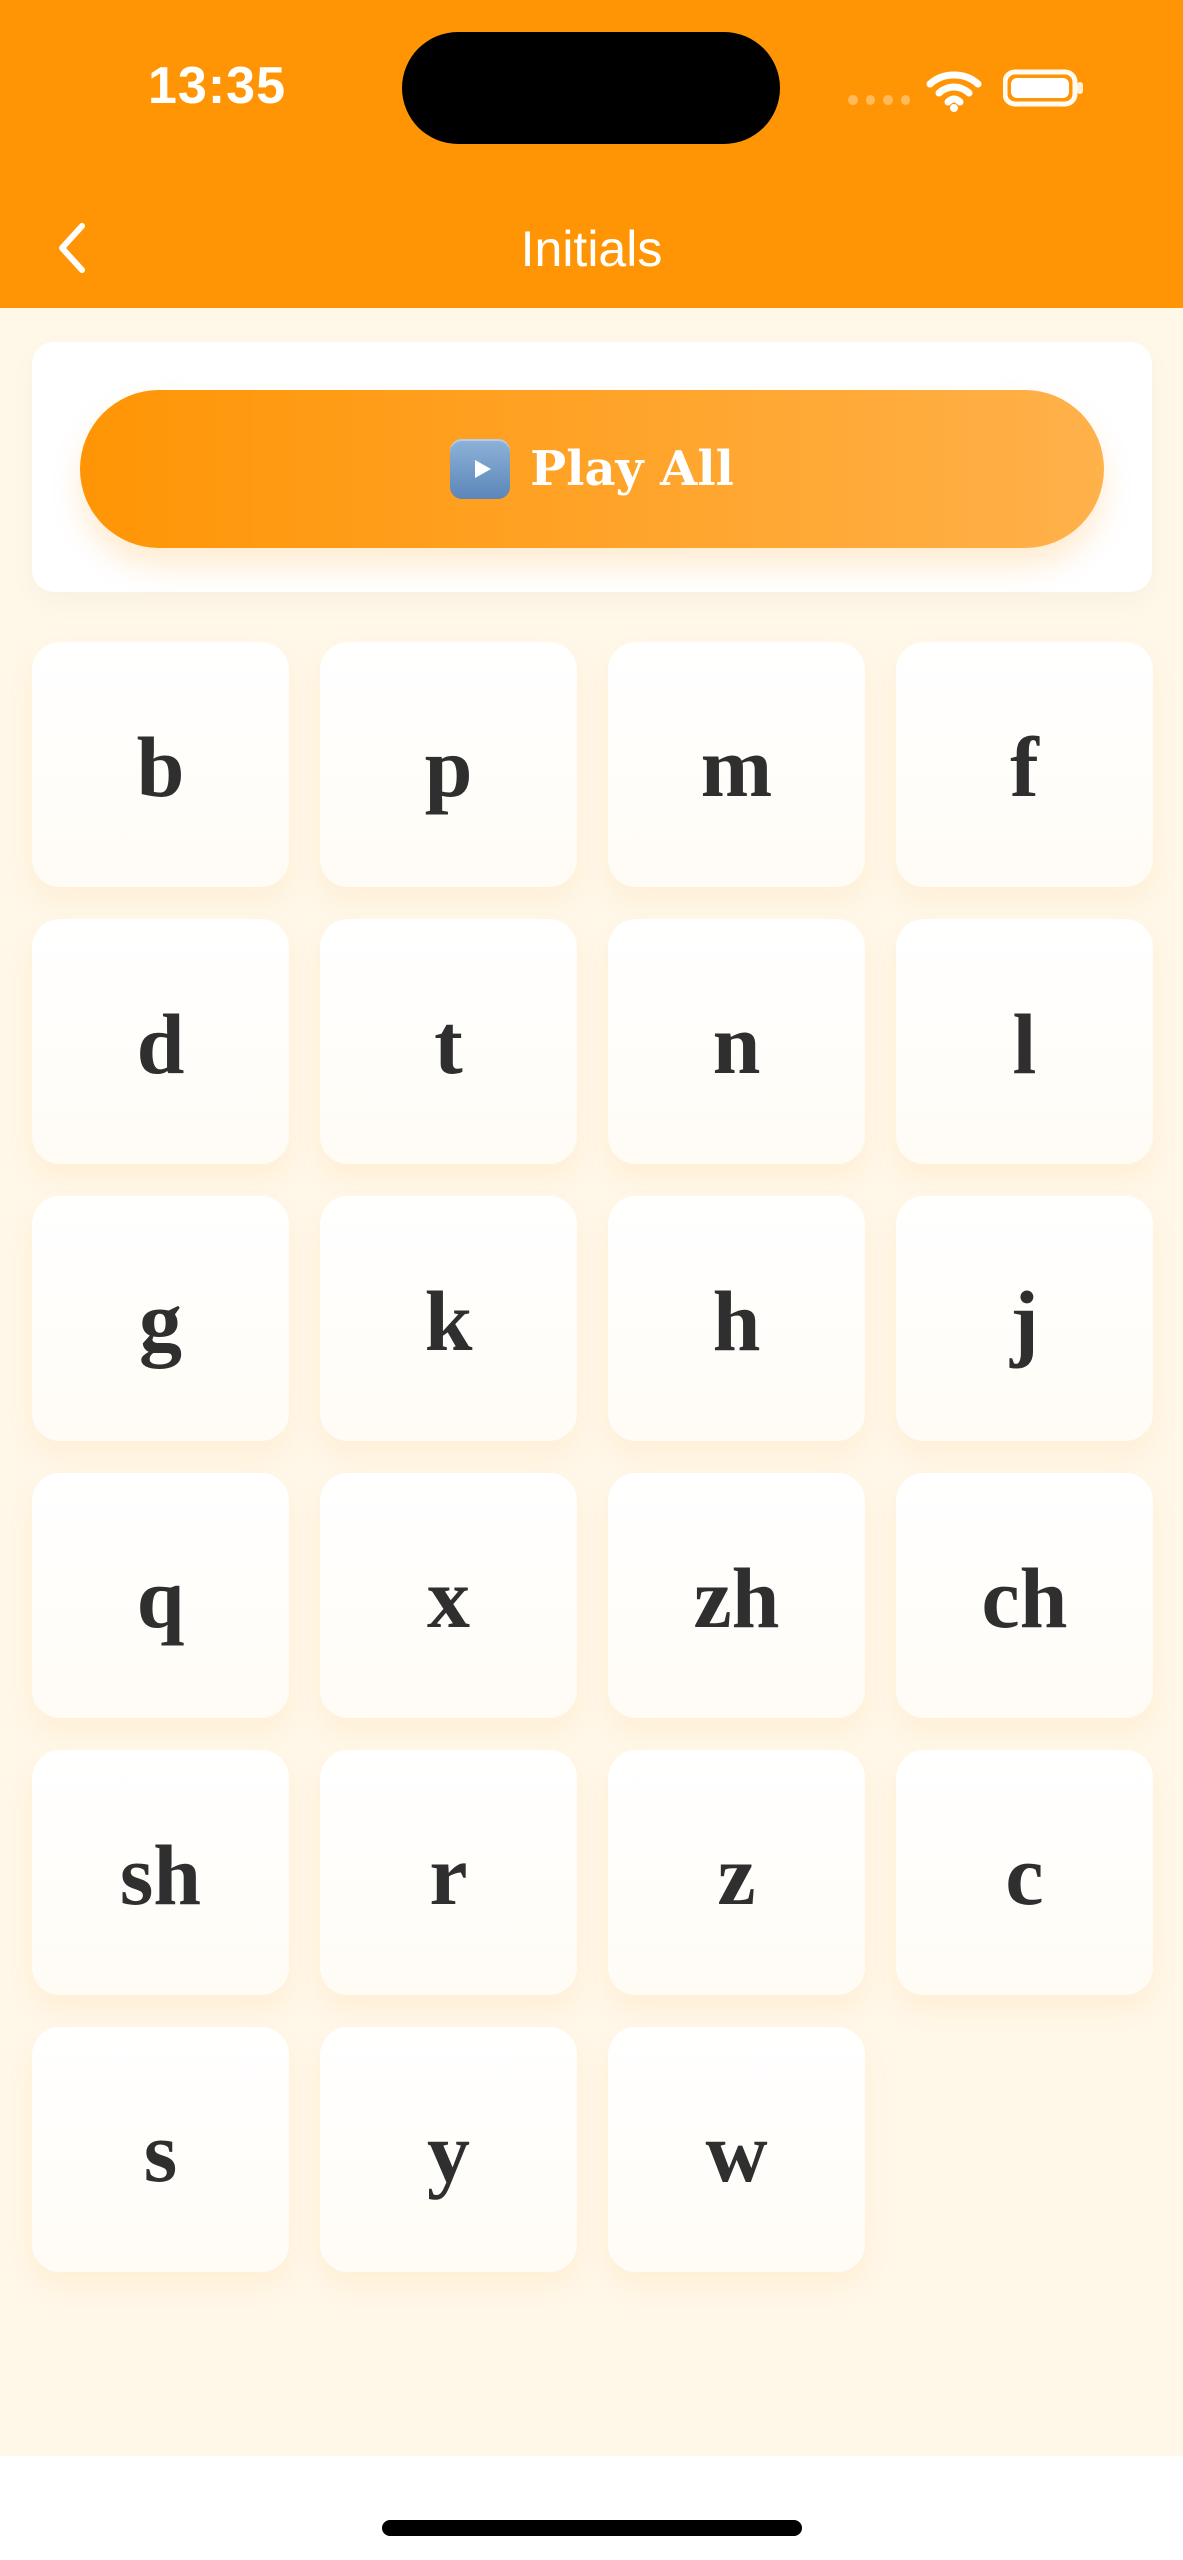 The height and width of the screenshot is (2560, 1183). What do you see at coordinates (591, 88) in the screenshot?
I see `dynamic-island` at bounding box center [591, 88].